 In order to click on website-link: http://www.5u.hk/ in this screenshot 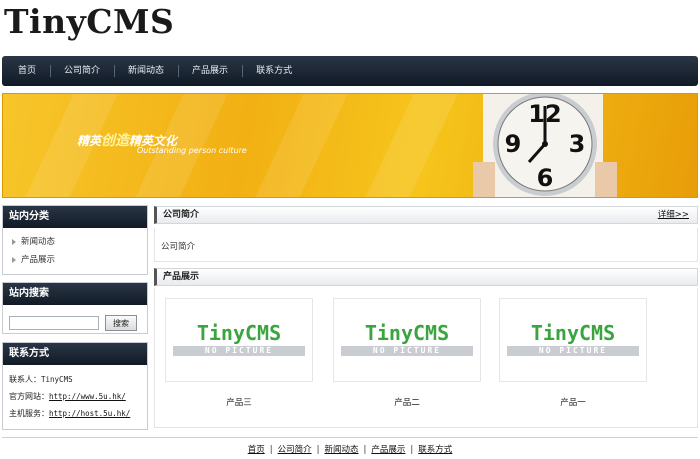, I will do `click(87, 396)`.